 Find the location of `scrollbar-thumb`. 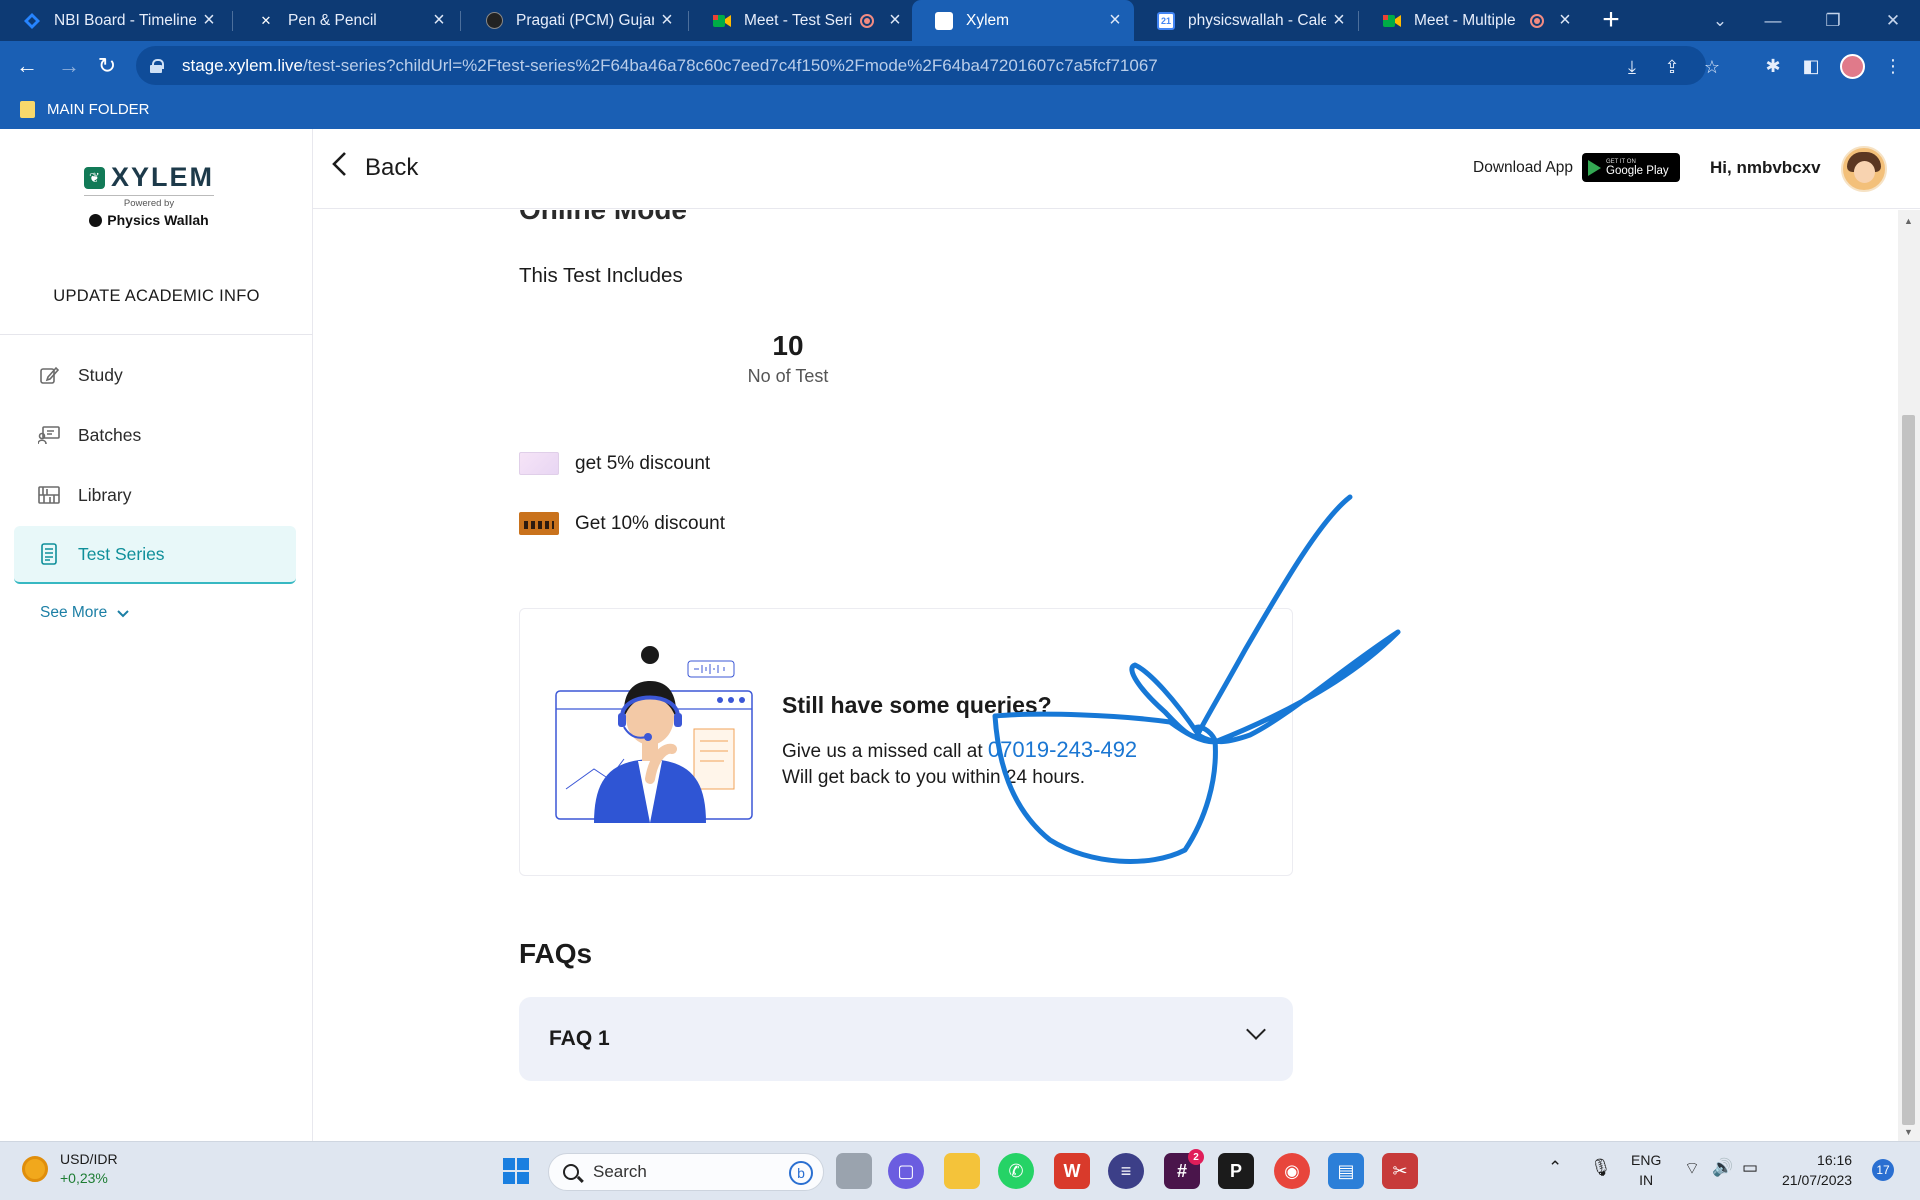

scrollbar-thumb is located at coordinates (1908, 770).